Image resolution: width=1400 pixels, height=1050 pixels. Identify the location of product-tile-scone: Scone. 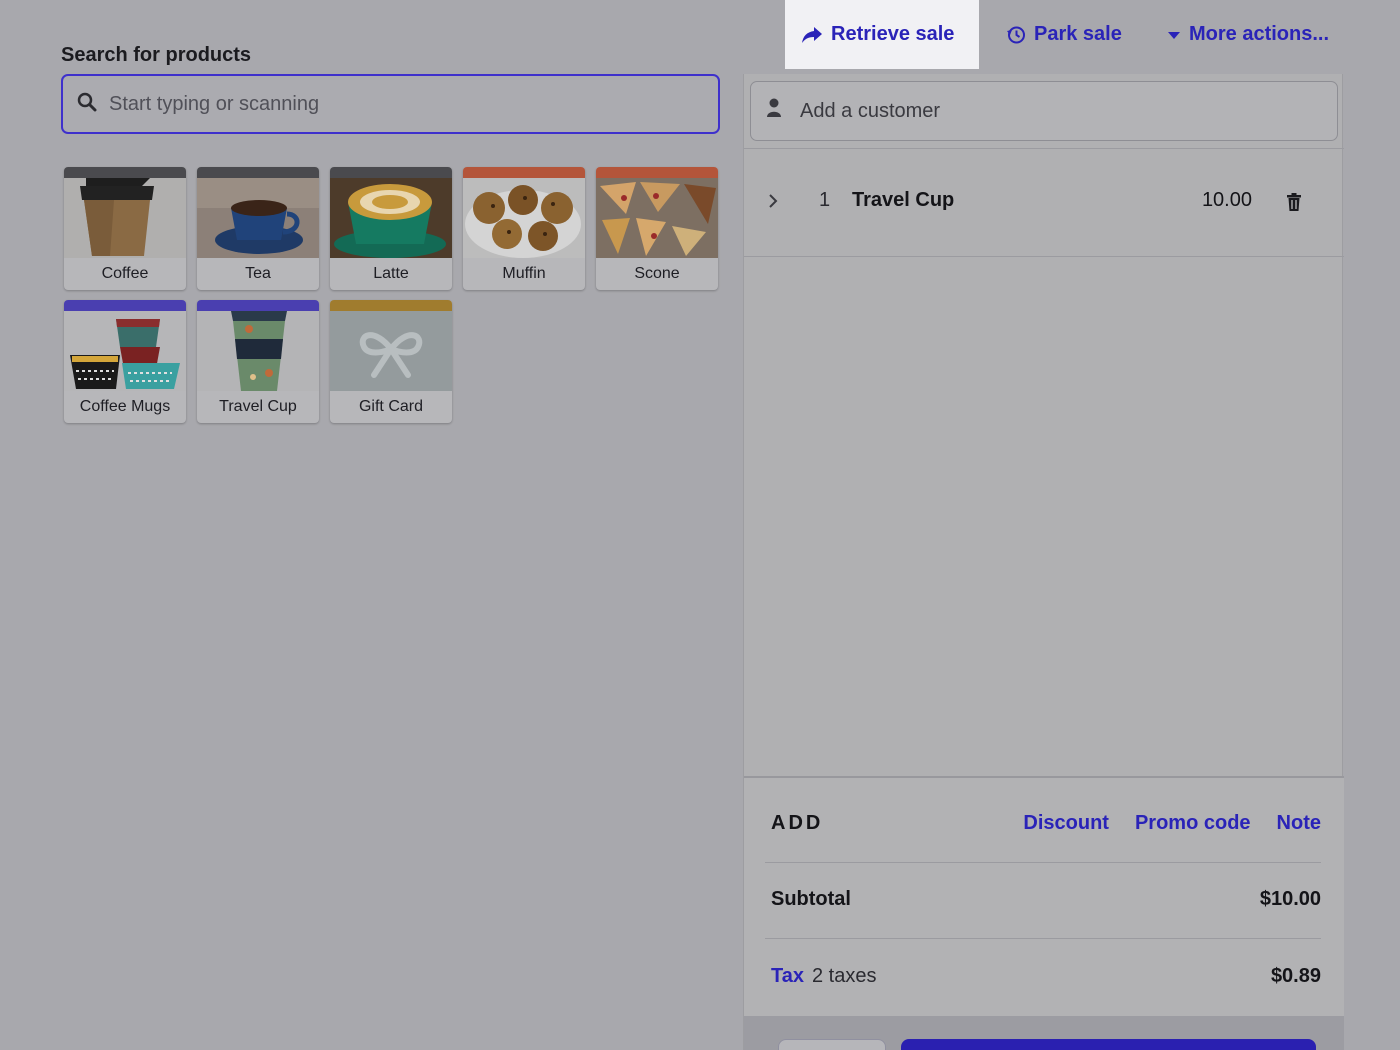
(657, 228).